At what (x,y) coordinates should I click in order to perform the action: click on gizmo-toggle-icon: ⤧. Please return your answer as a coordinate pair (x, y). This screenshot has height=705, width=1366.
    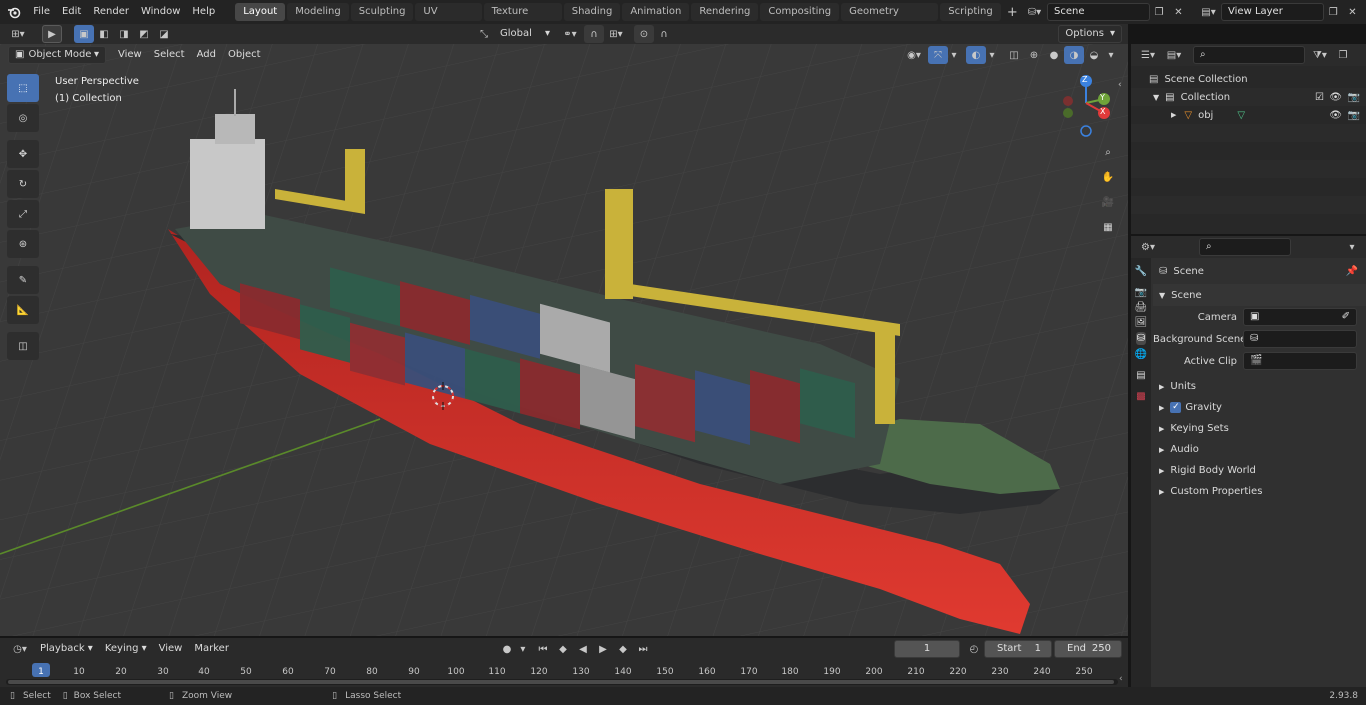
    Looking at the image, I should click on (938, 55).